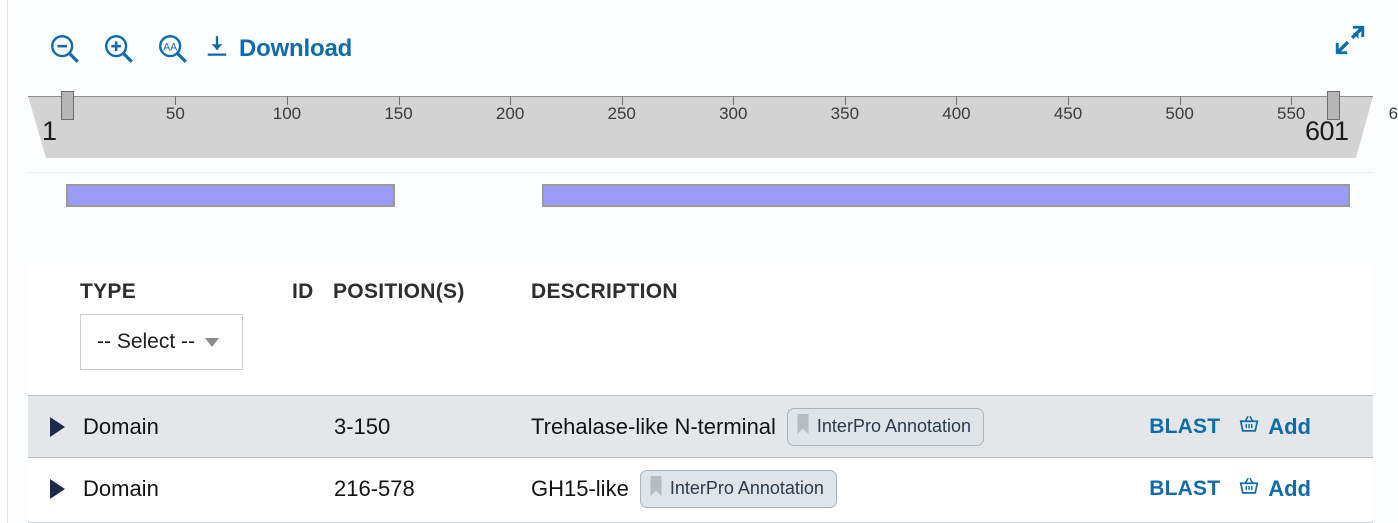 This screenshot has width=1398, height=523. Describe the element at coordinates (374, 488) in the screenshot. I see `cell-positions: 216-578` at that location.